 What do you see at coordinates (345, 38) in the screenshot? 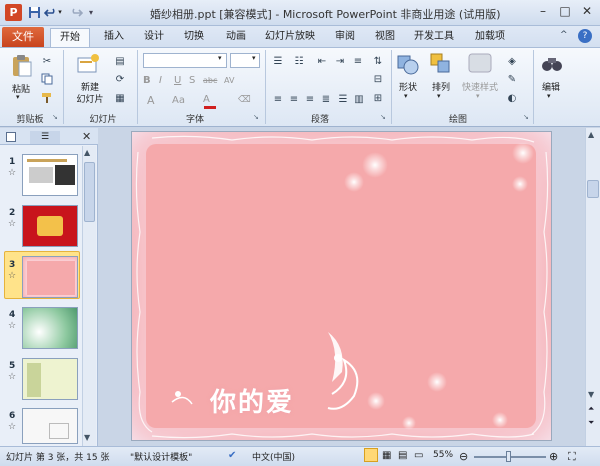
I see `tab-review: 审阅` at bounding box center [345, 38].